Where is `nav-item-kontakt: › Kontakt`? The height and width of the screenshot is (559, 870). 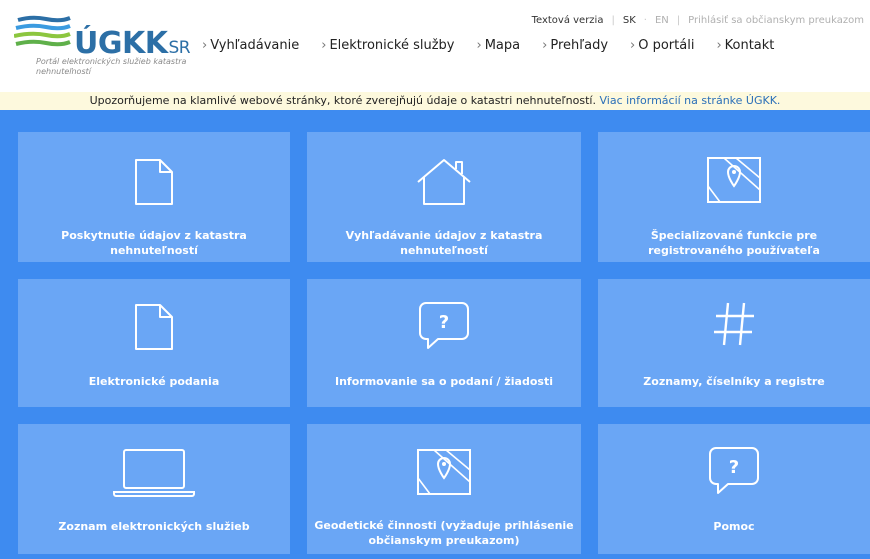 nav-item-kontakt: › Kontakt is located at coordinates (745, 45).